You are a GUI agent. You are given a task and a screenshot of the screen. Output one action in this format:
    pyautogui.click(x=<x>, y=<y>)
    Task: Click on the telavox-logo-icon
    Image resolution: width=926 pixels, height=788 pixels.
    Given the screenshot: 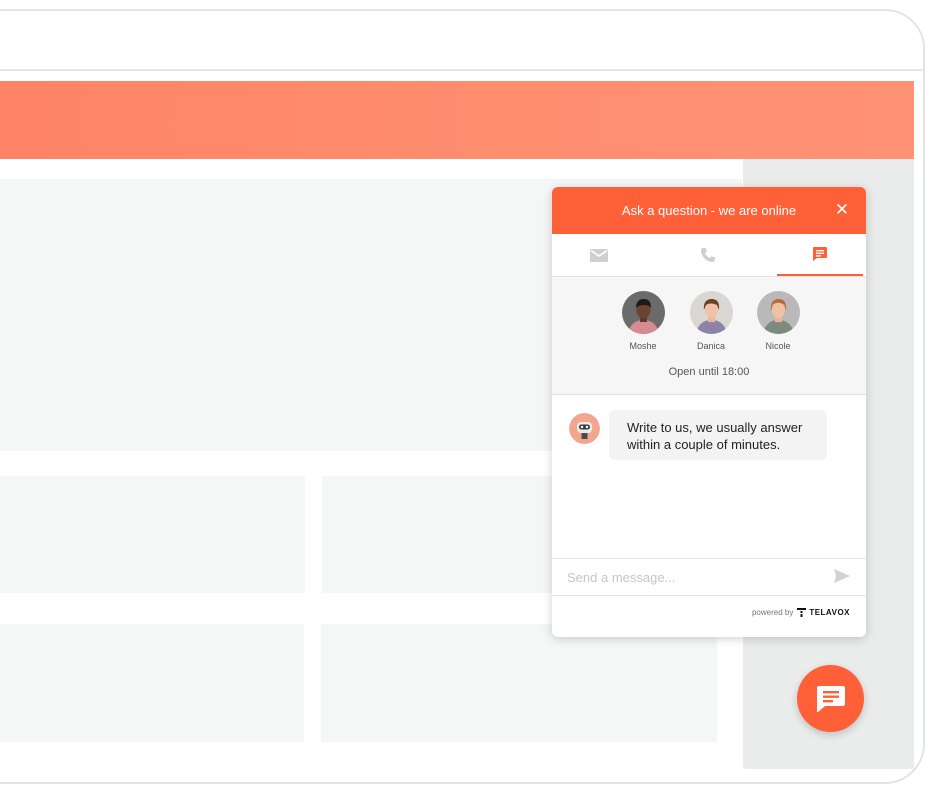 What is the action you would take?
    pyautogui.click(x=802, y=612)
    